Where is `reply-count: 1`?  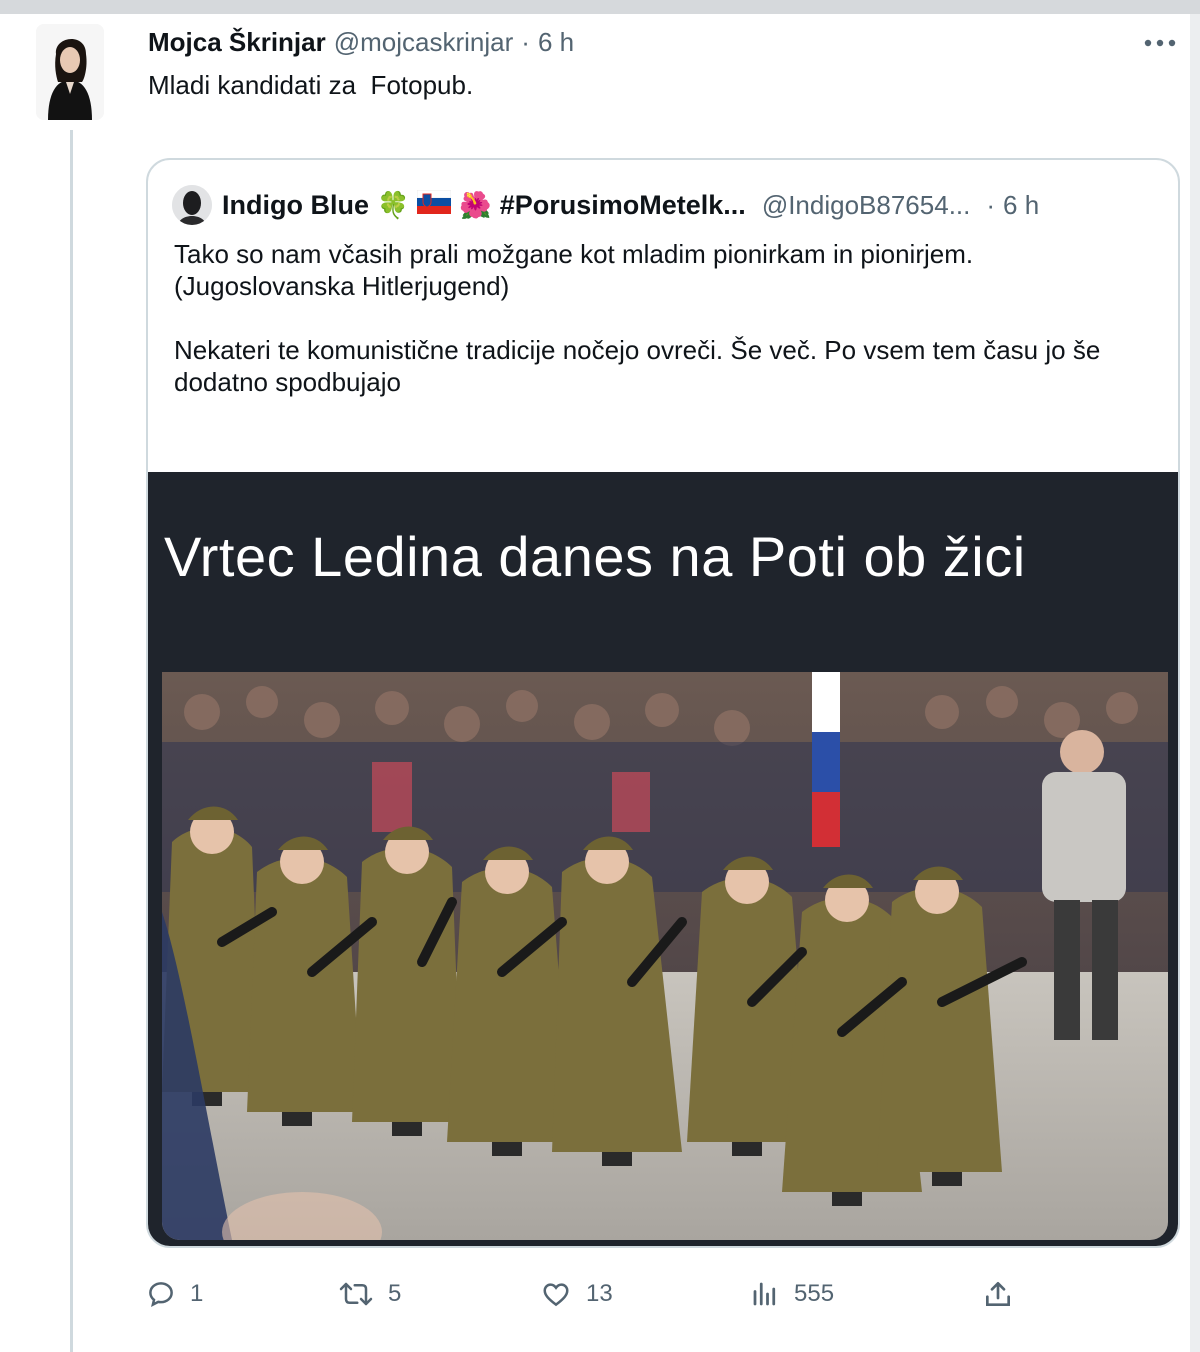
reply-count: 1 is located at coordinates (197, 1293).